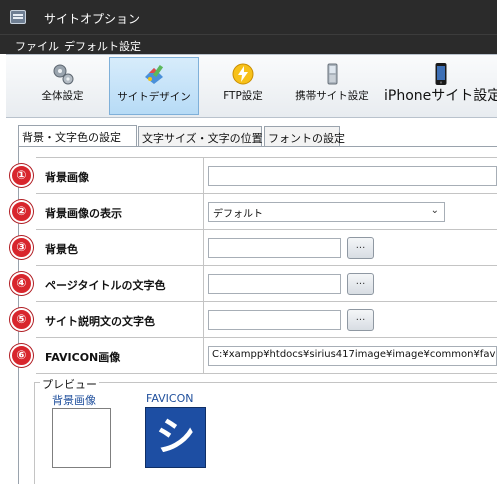  What do you see at coordinates (81, 438) in the screenshot?
I see `background-image-preview` at bounding box center [81, 438].